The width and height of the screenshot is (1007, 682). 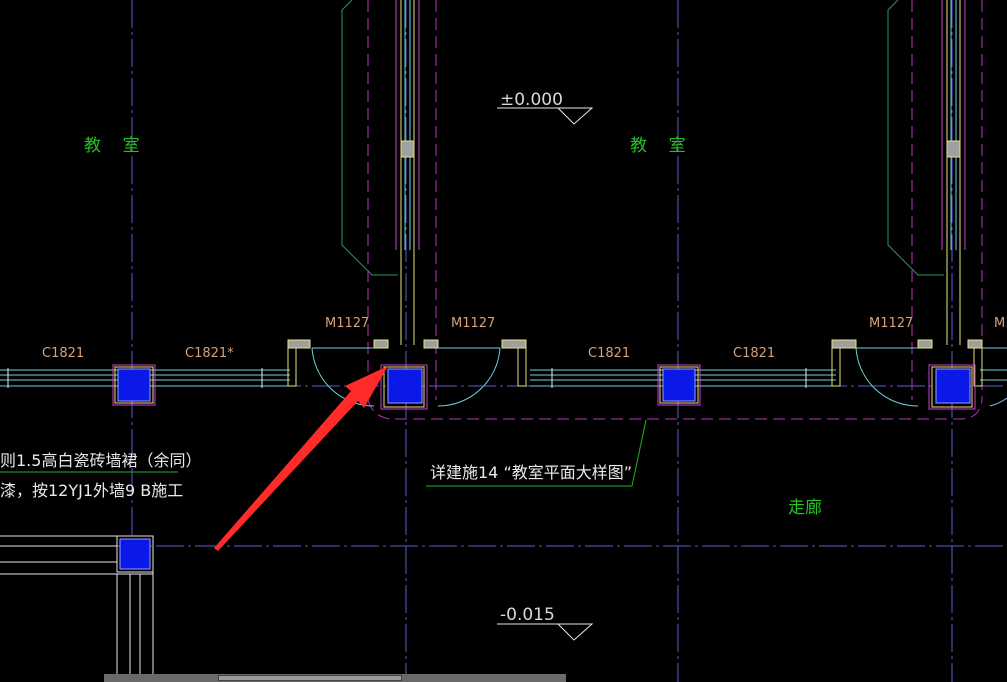 I want to click on note-line-2: 漆，按12YJ1外墙9 B施工, so click(x=91, y=490).